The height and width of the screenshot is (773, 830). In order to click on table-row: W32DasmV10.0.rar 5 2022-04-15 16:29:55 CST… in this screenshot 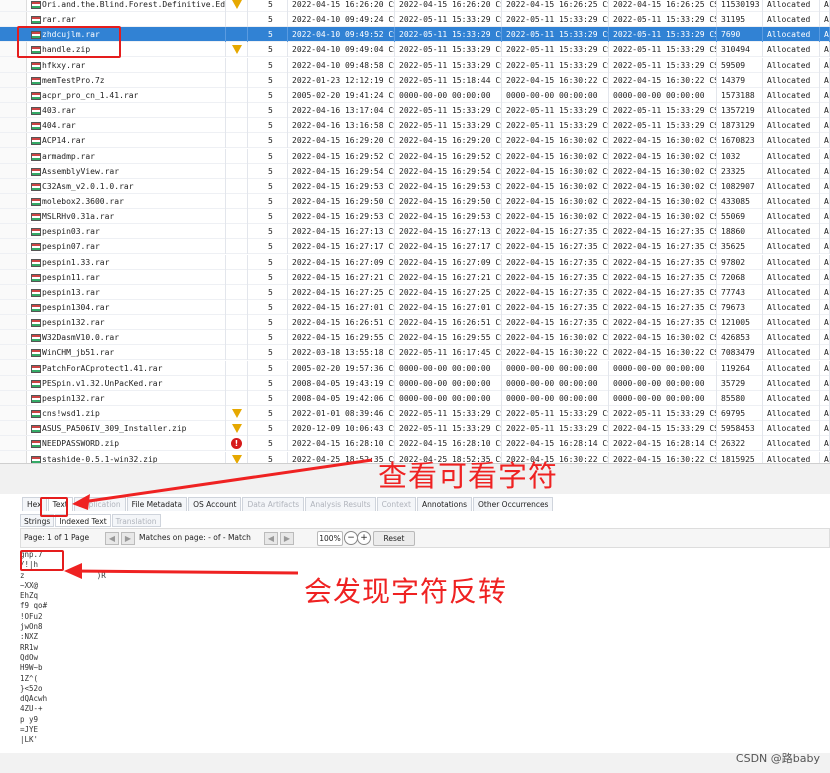, I will do `click(415, 338)`.